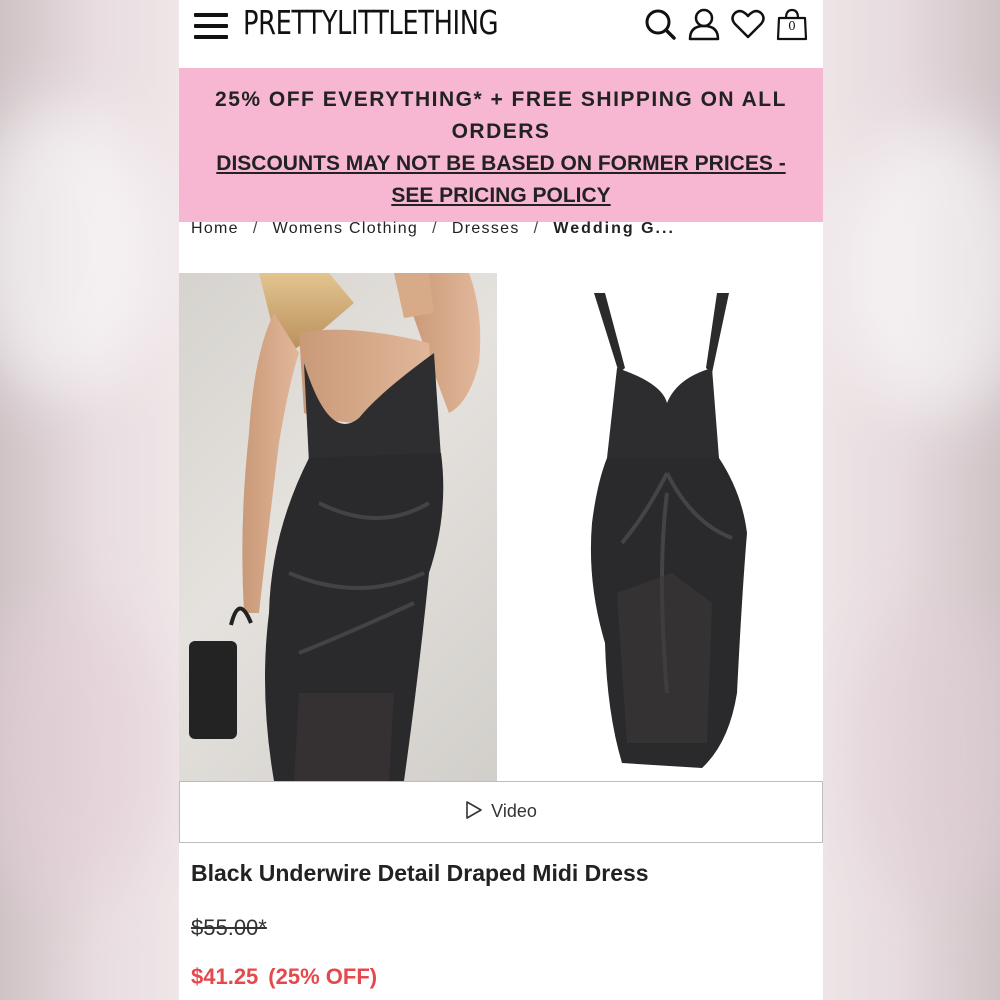 The height and width of the screenshot is (1000, 1000). I want to click on site-logo: PRETTYLITTLETHING, so click(371, 22).